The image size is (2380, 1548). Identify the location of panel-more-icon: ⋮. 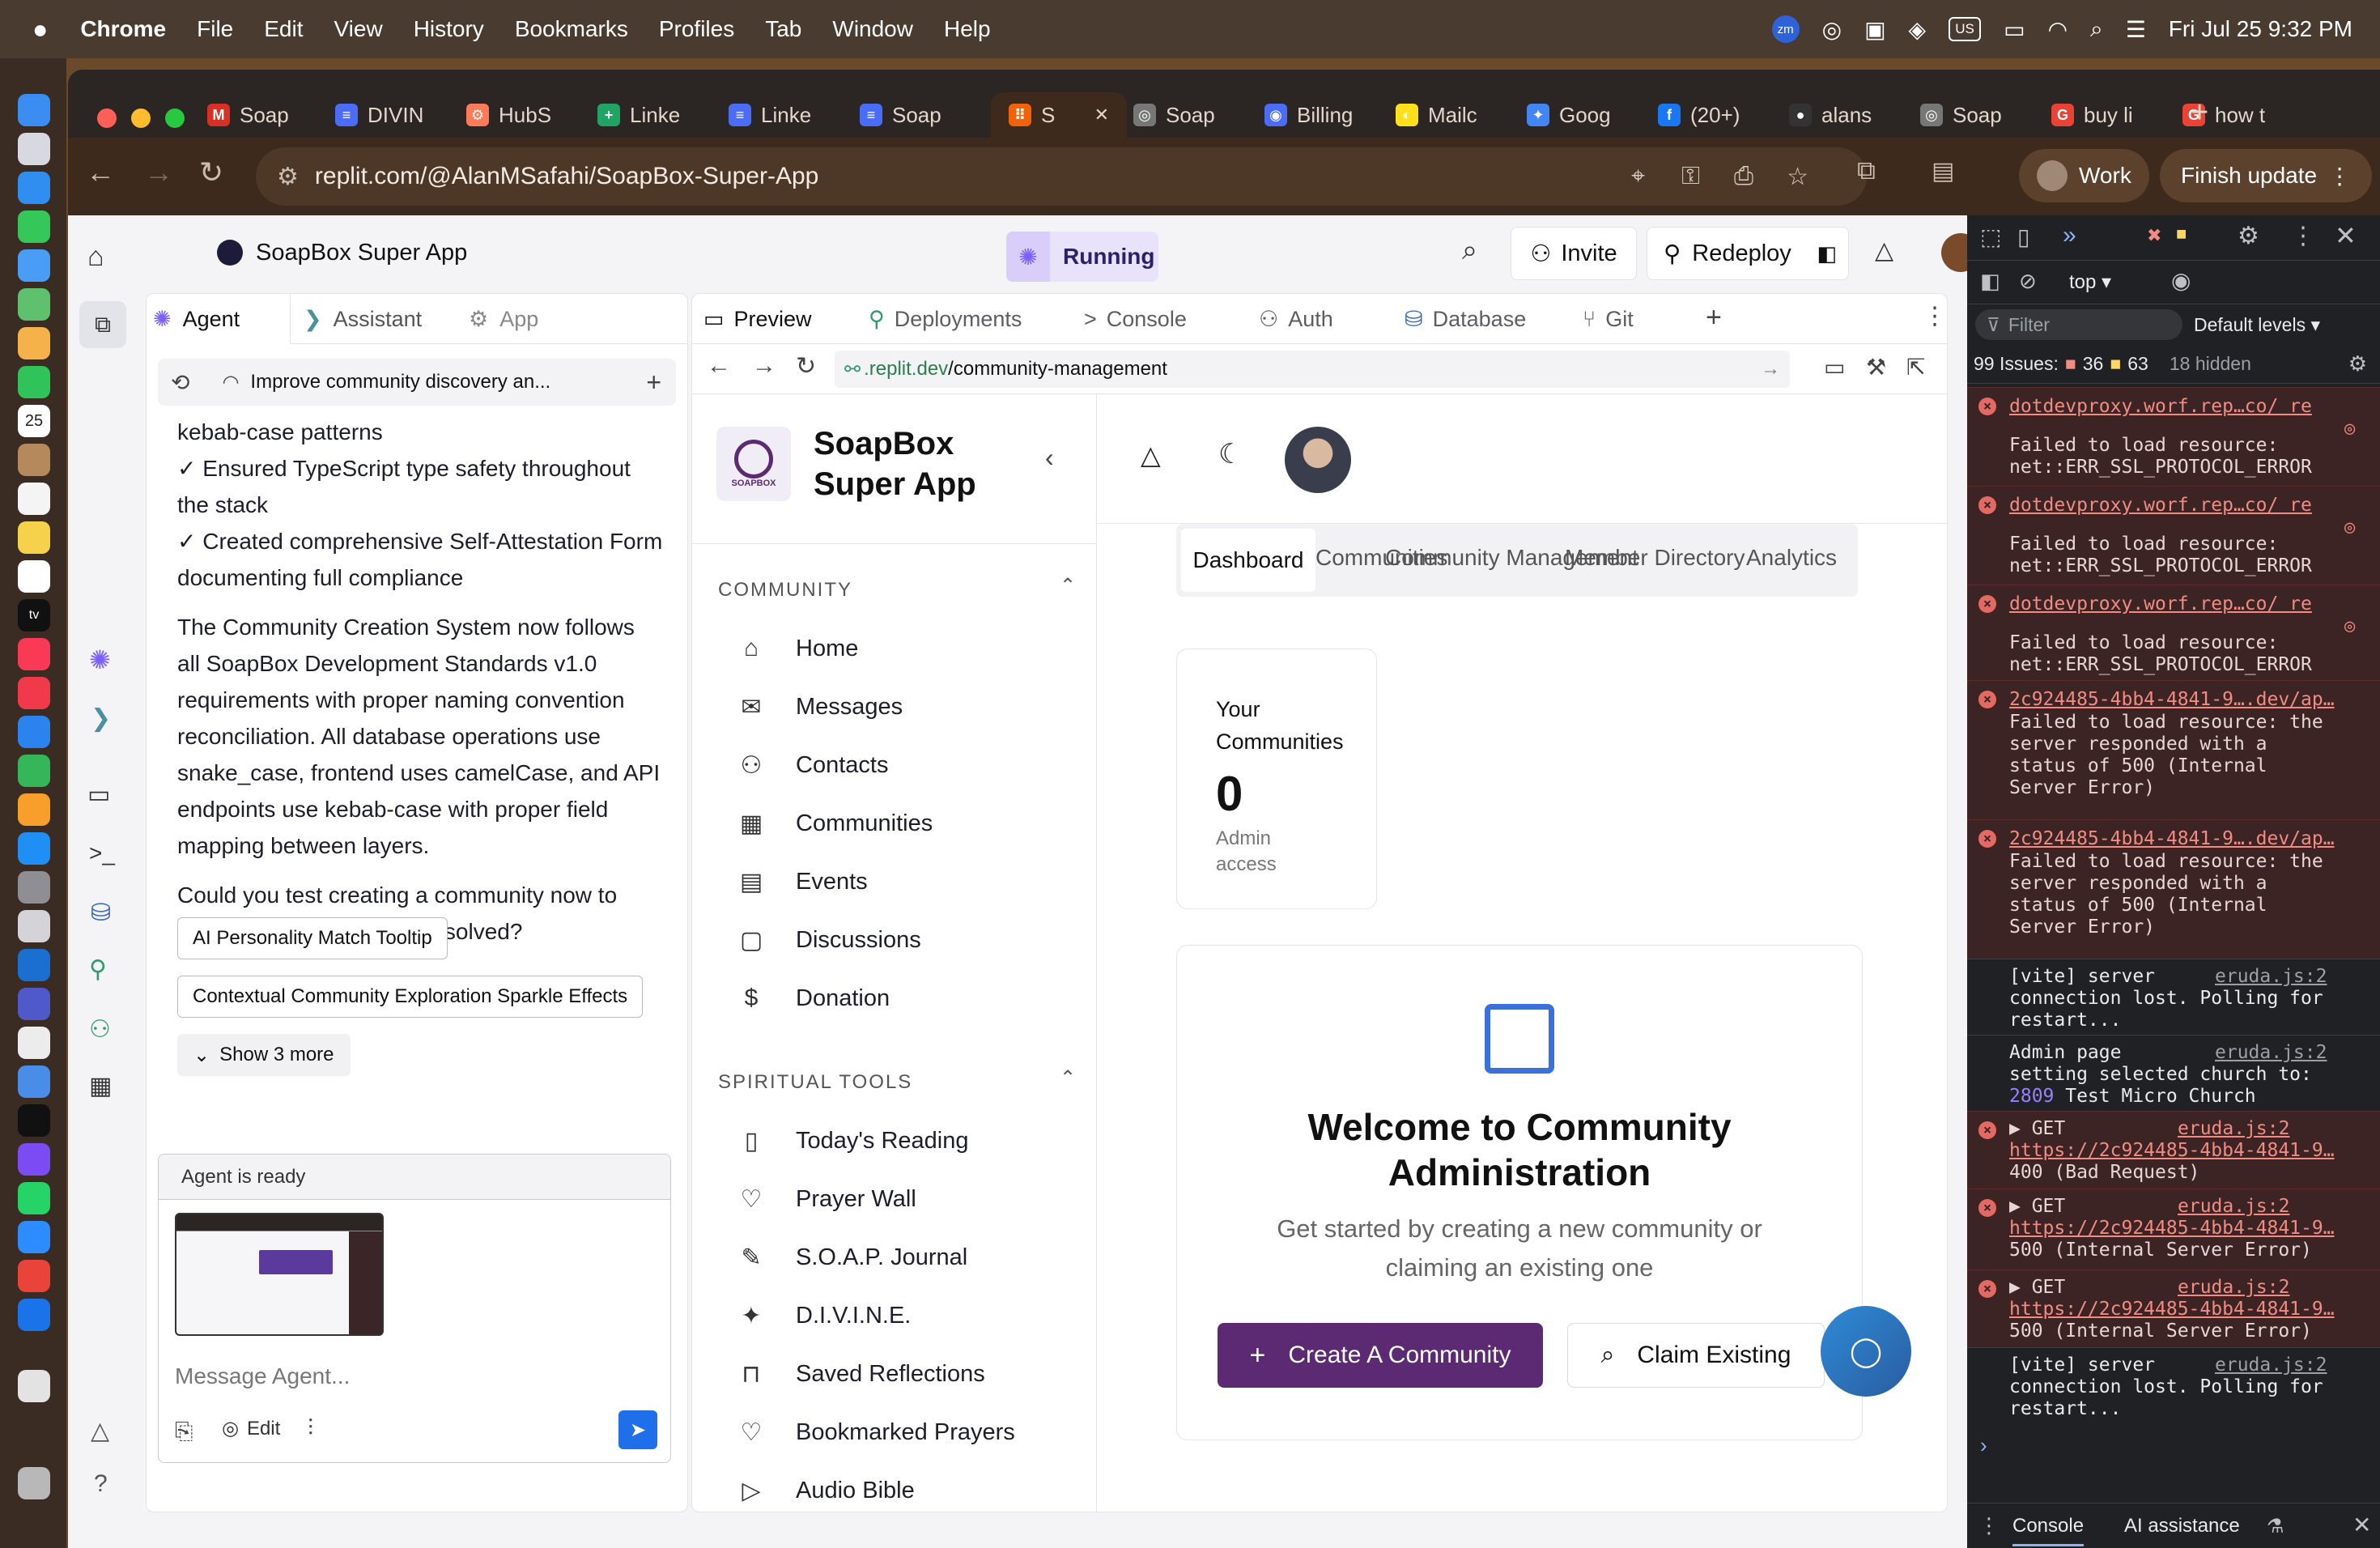
(1935, 316).